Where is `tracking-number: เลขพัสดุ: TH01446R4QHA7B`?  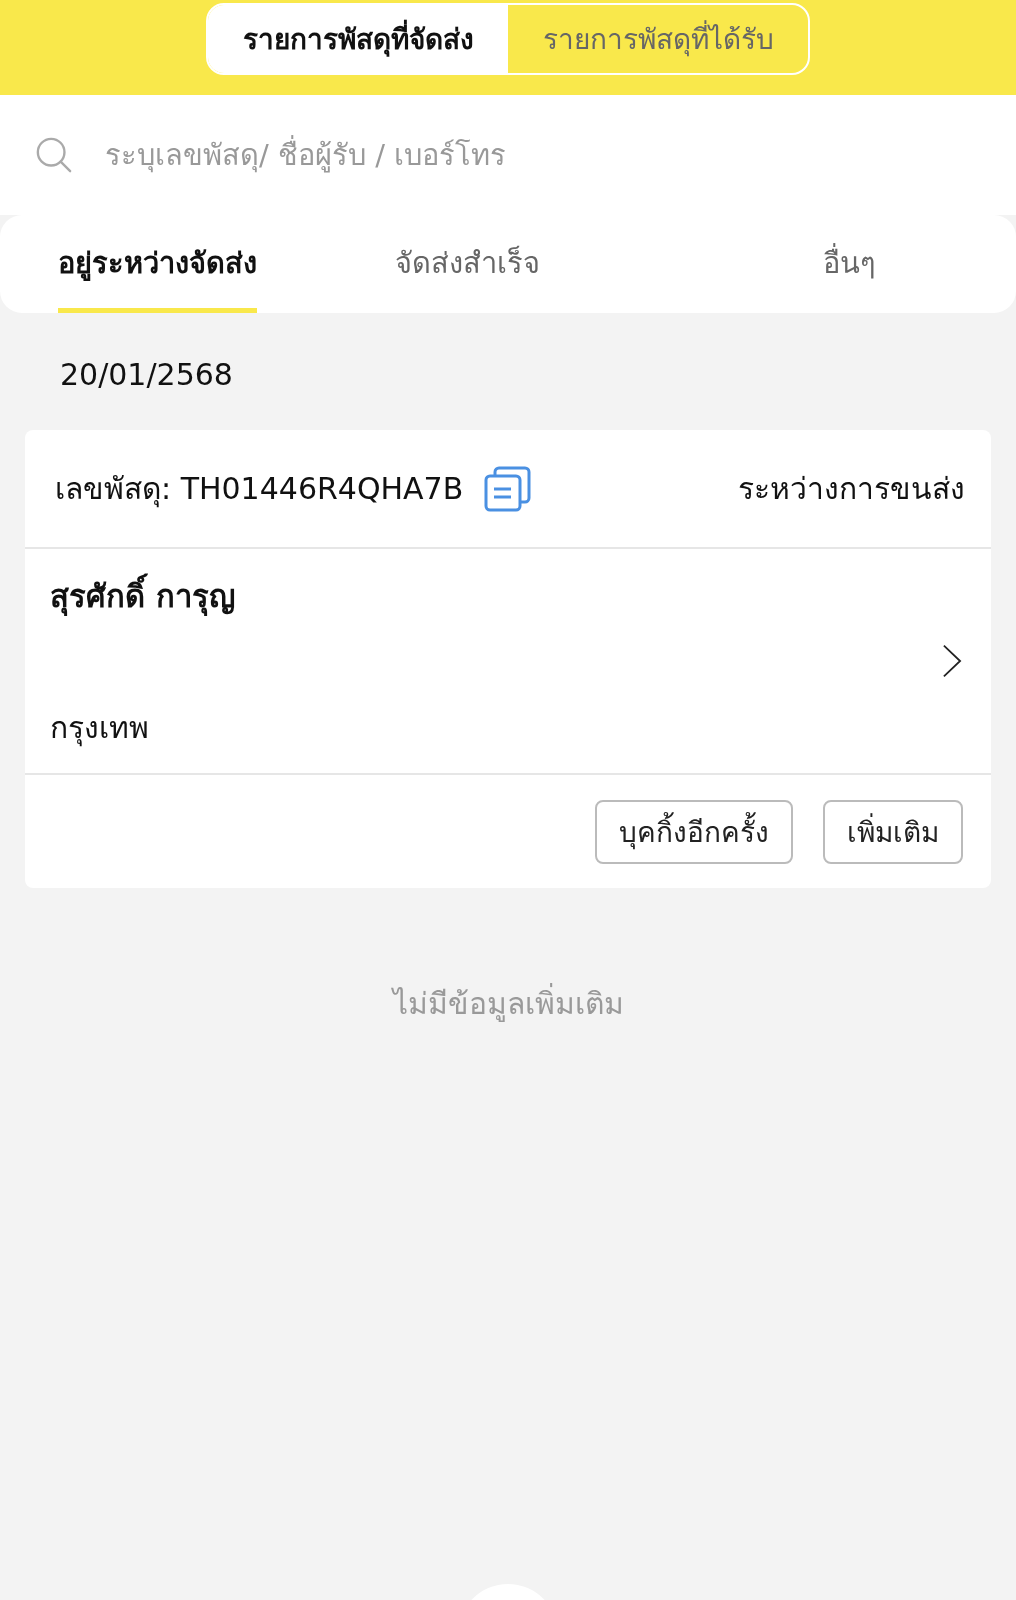 tracking-number: เลขพัสดุ: TH01446R4QHA7B is located at coordinates (259, 490).